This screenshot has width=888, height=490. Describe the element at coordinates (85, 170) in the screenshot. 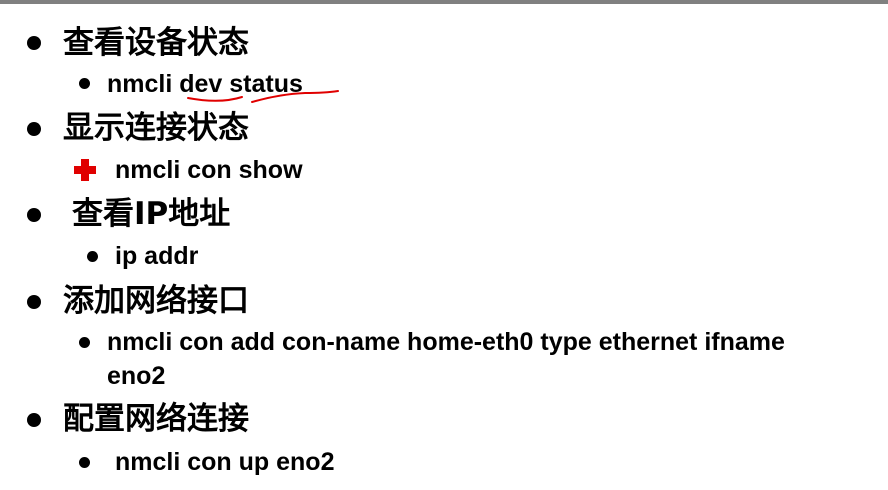

I see `red-cross-icon` at that location.